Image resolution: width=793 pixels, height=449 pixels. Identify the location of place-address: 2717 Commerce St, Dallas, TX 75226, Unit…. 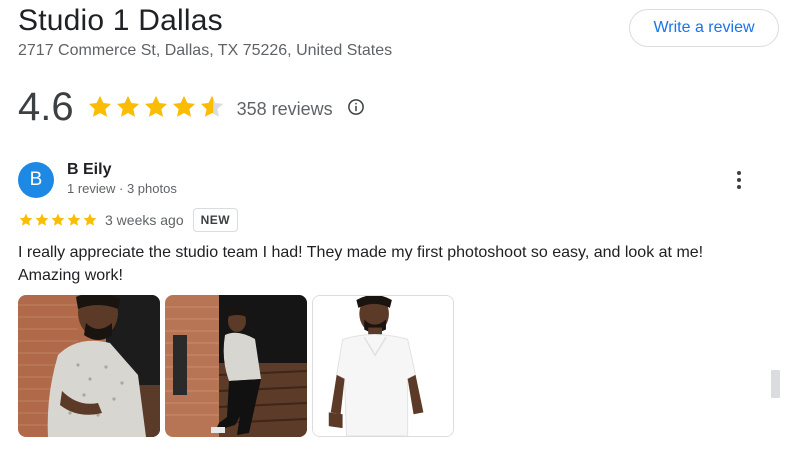
(205, 50).